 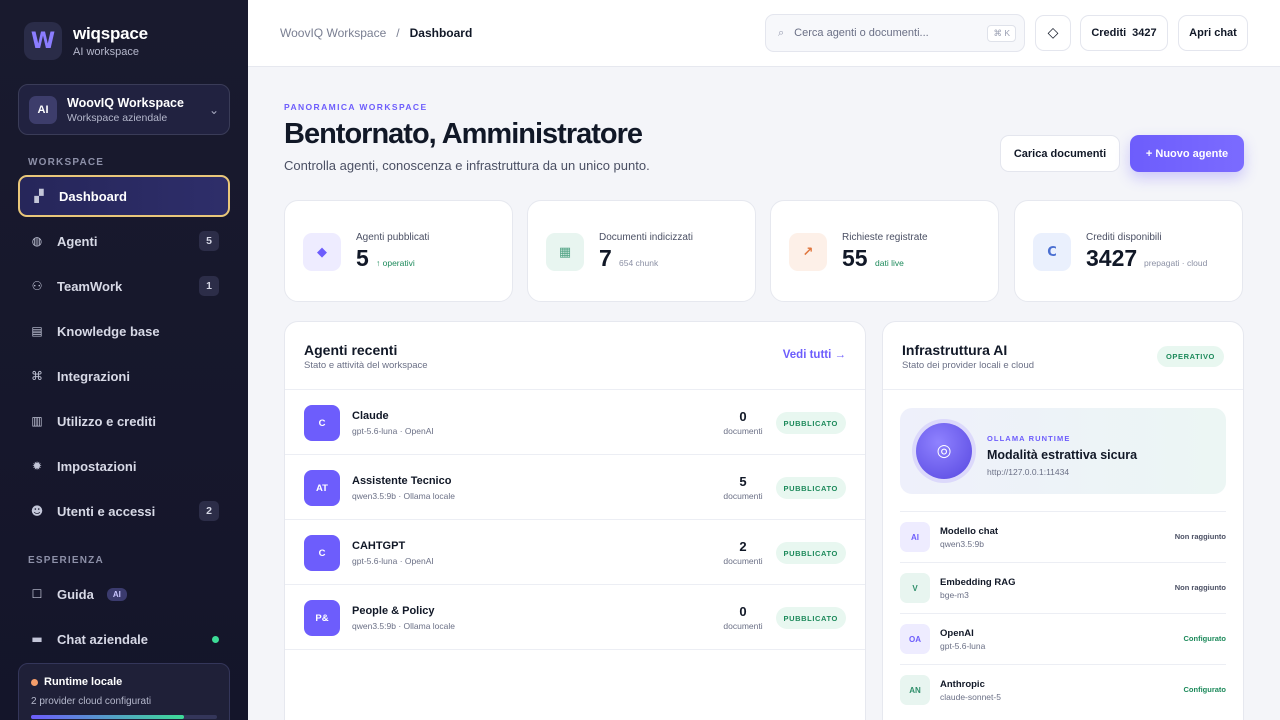 I want to click on provider-row: V Embedding RAG bge-m3 Non raggiunto, so click(x=1063, y=587).